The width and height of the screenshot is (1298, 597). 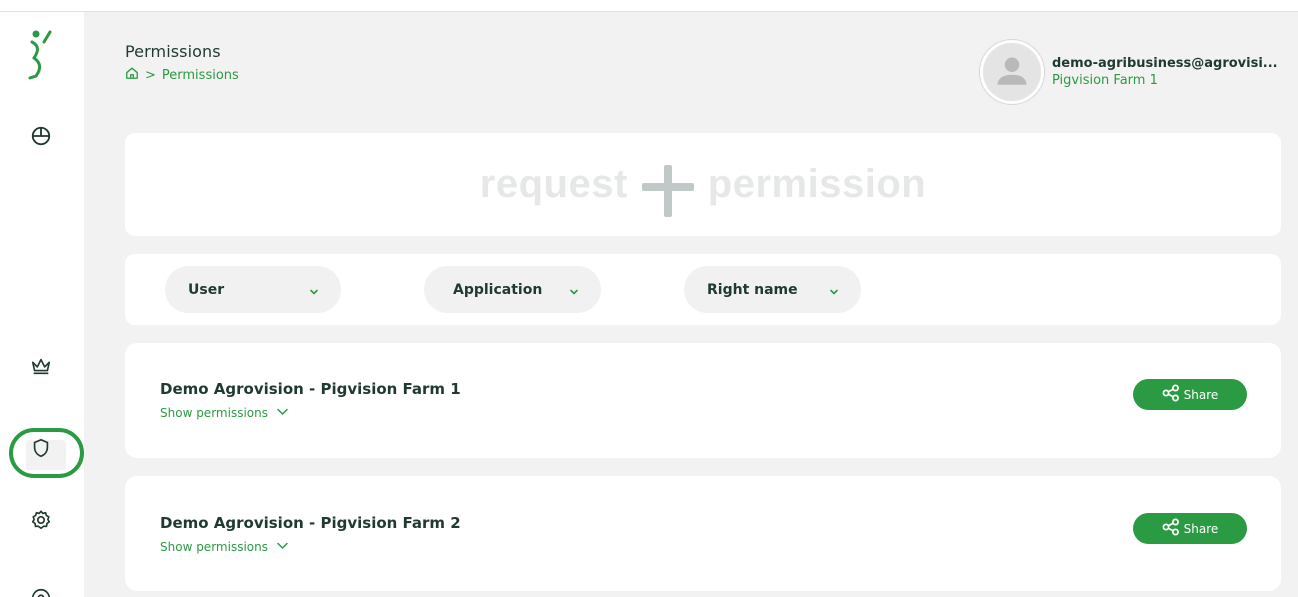 What do you see at coordinates (817, 184) in the screenshot?
I see `permission-word: permission` at bounding box center [817, 184].